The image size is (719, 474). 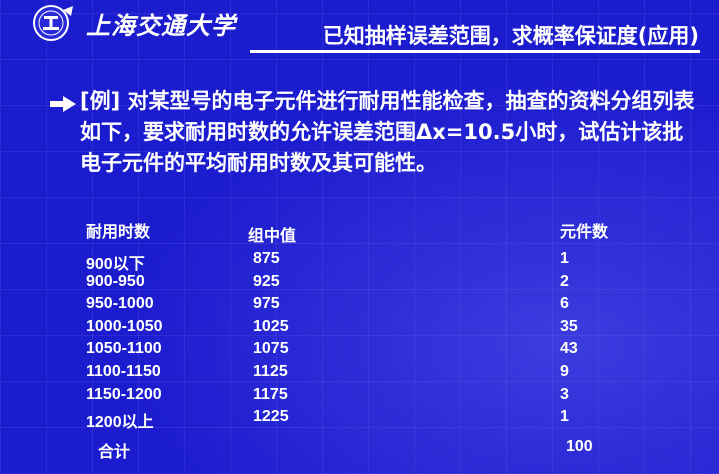 I want to click on title-underline, so click(x=475, y=51).